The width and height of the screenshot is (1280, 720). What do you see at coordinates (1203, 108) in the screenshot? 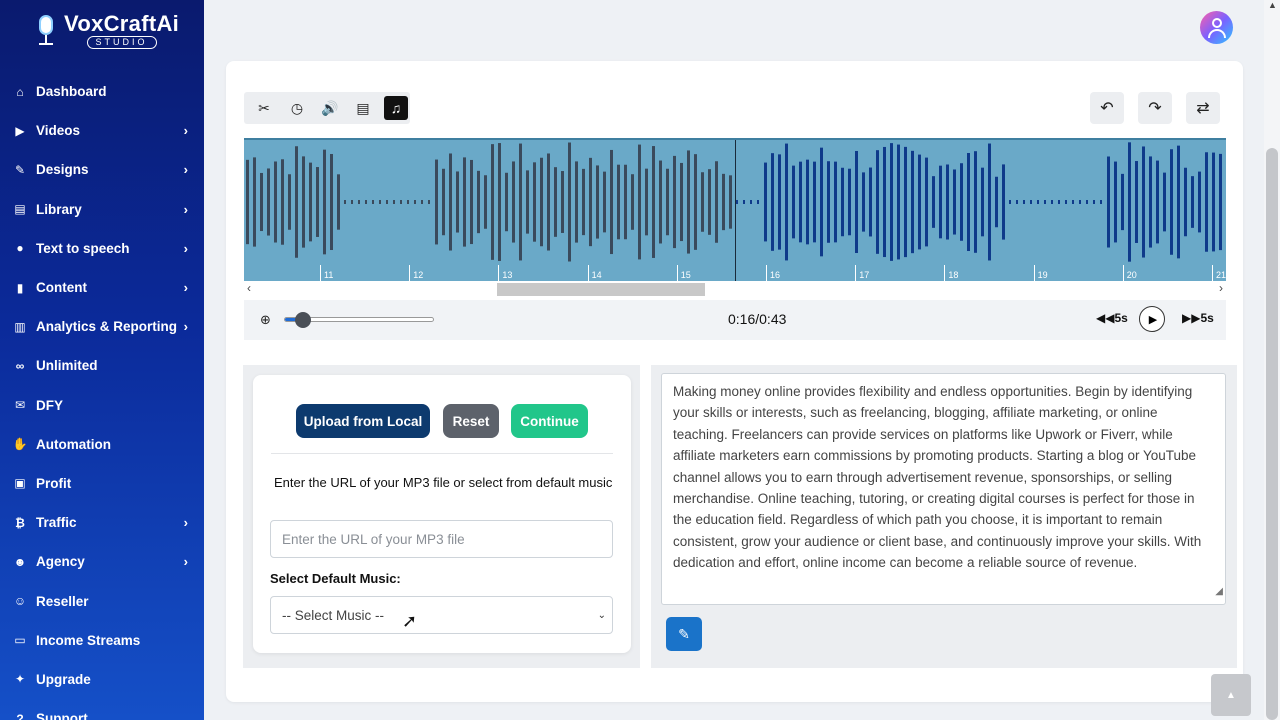
I see `loop-icon: ⇄` at bounding box center [1203, 108].